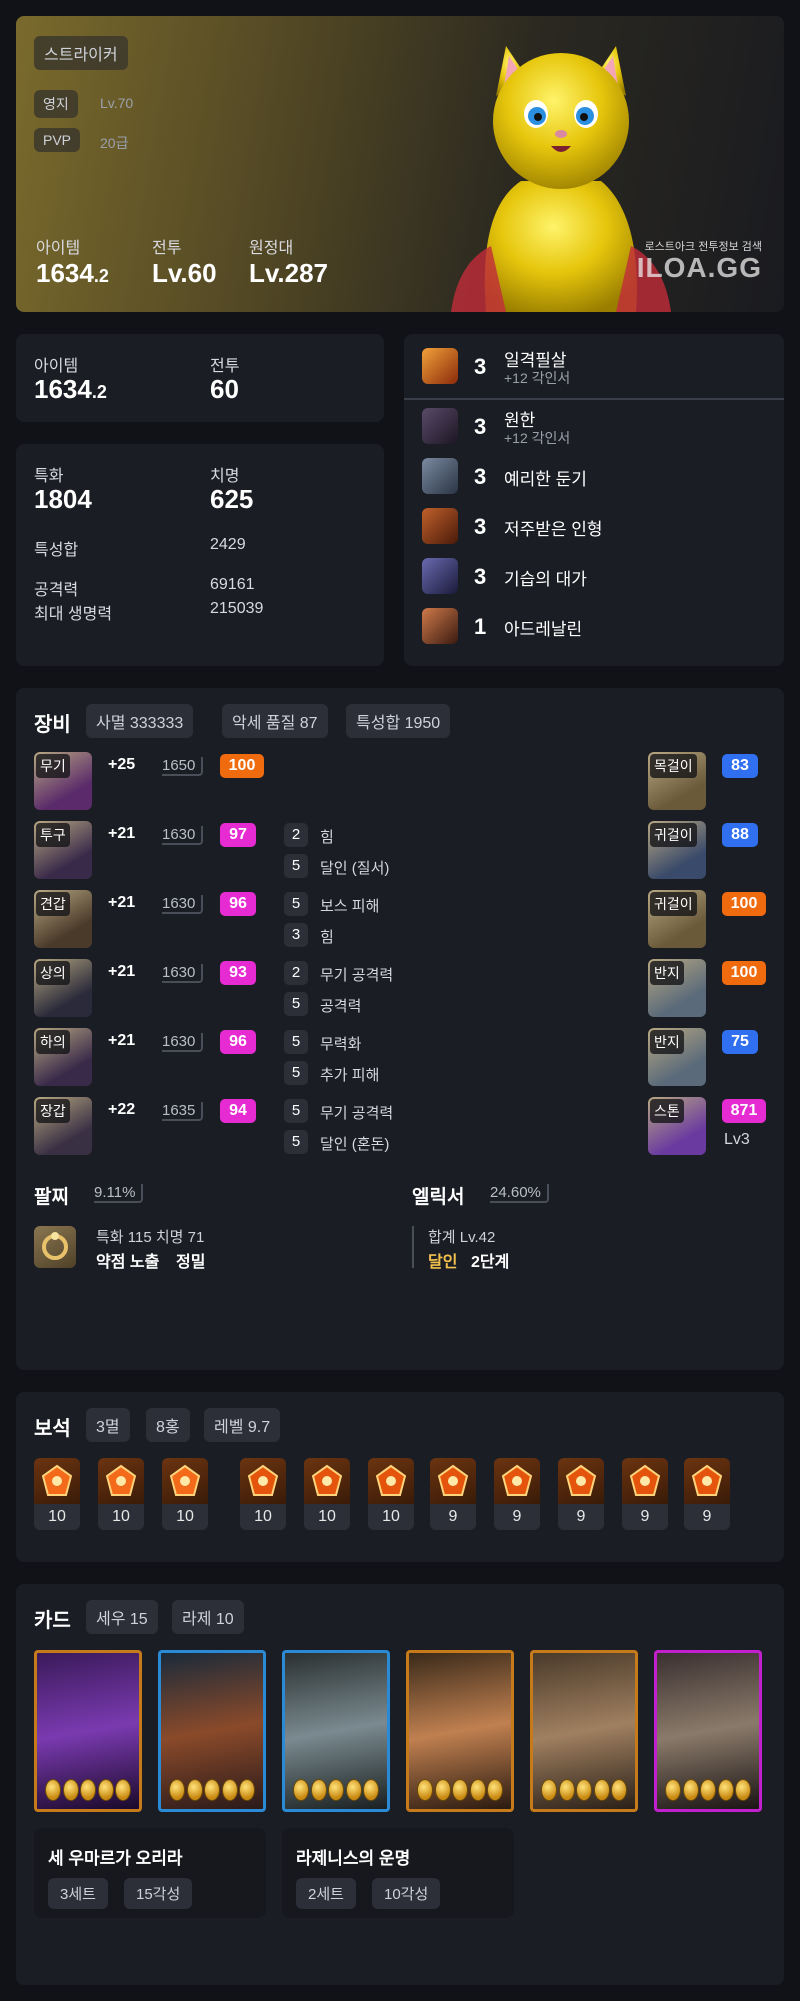  I want to click on accessory-slot-4: 반지, so click(677, 988).